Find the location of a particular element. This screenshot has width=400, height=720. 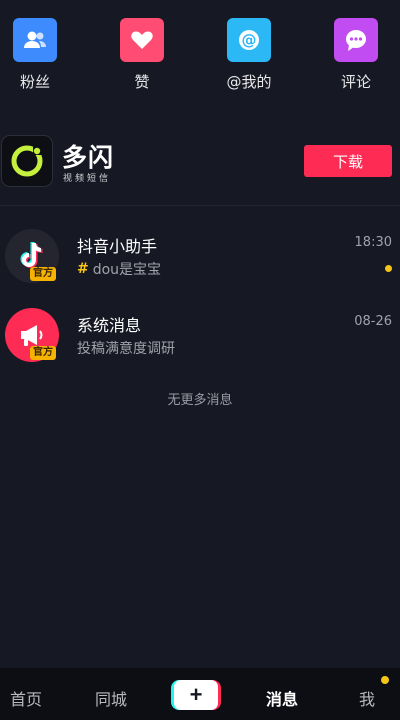

divider is located at coordinates (200, 205).